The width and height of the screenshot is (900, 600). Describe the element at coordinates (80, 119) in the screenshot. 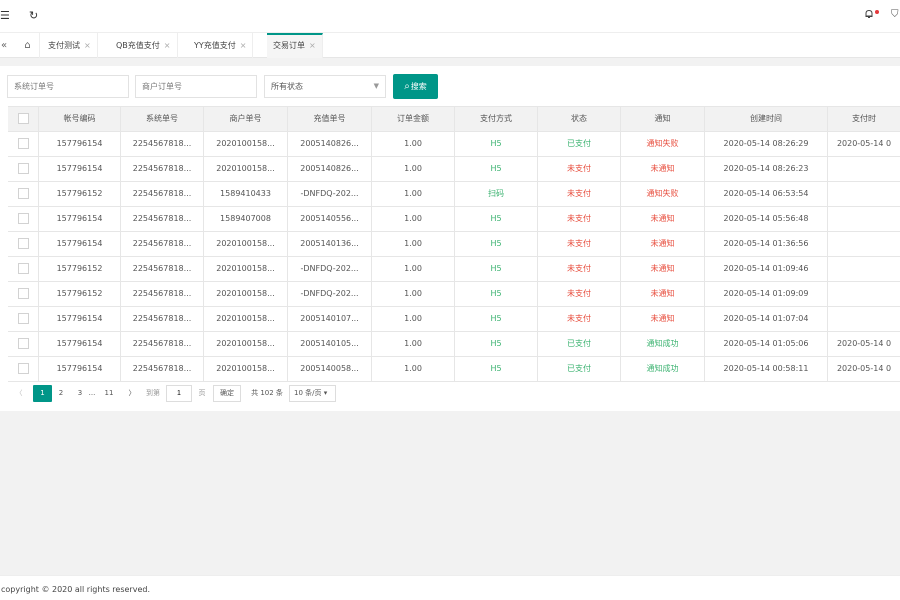

I see `header-account-code: 帐号编码` at that location.